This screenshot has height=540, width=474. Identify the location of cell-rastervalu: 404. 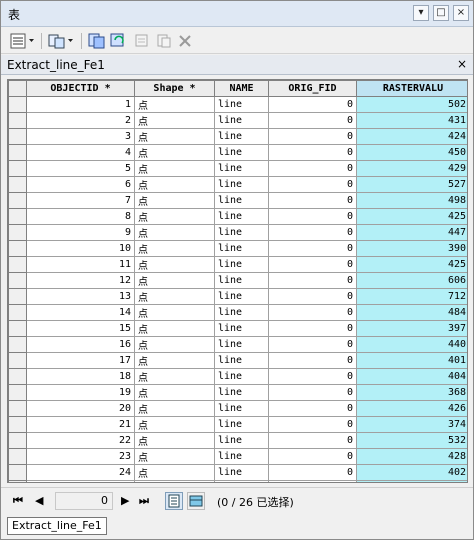
(411, 376).